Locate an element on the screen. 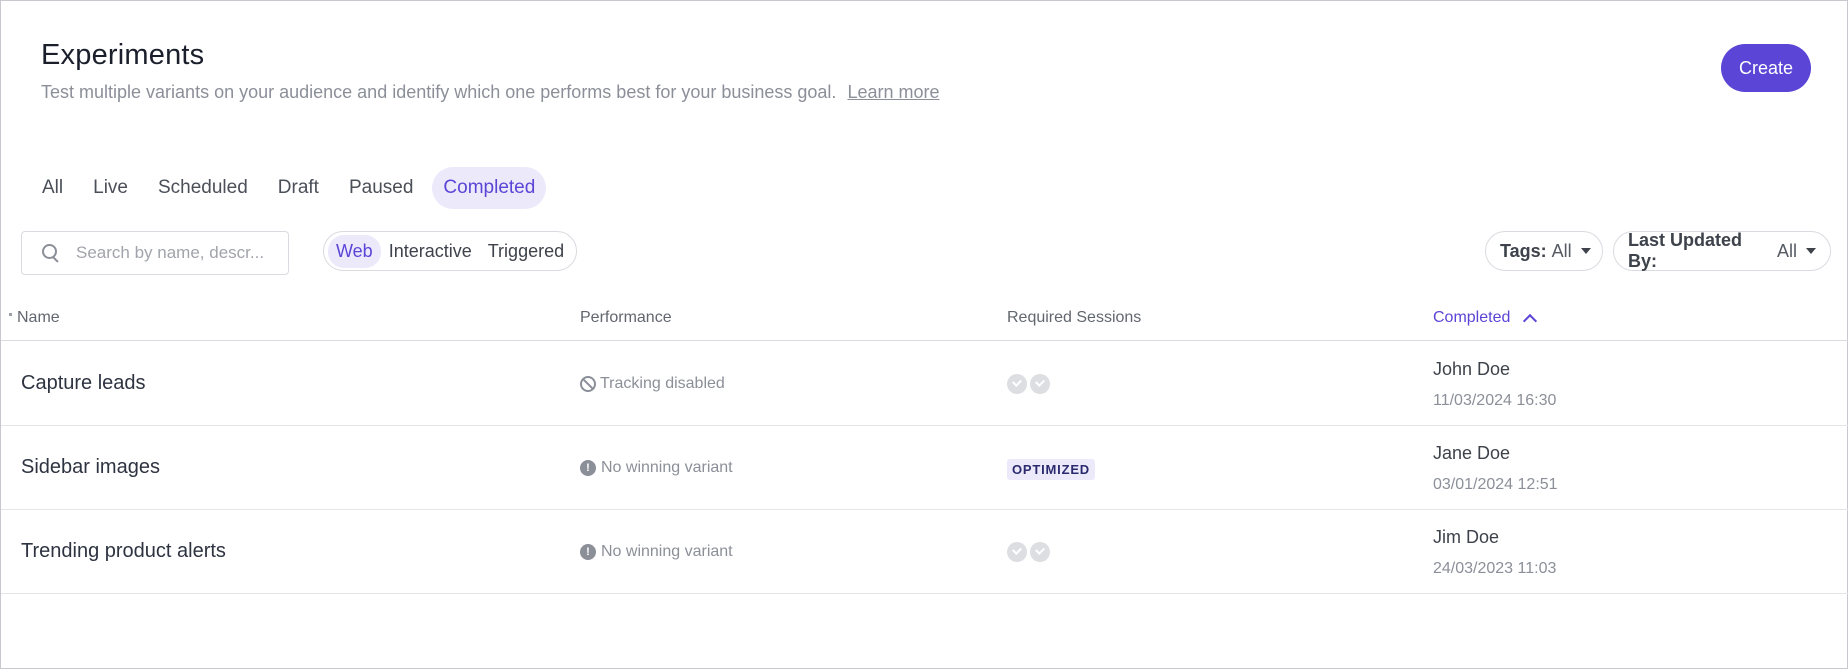 The height and width of the screenshot is (669, 1848). column-resize-handle is located at coordinates (10, 314).